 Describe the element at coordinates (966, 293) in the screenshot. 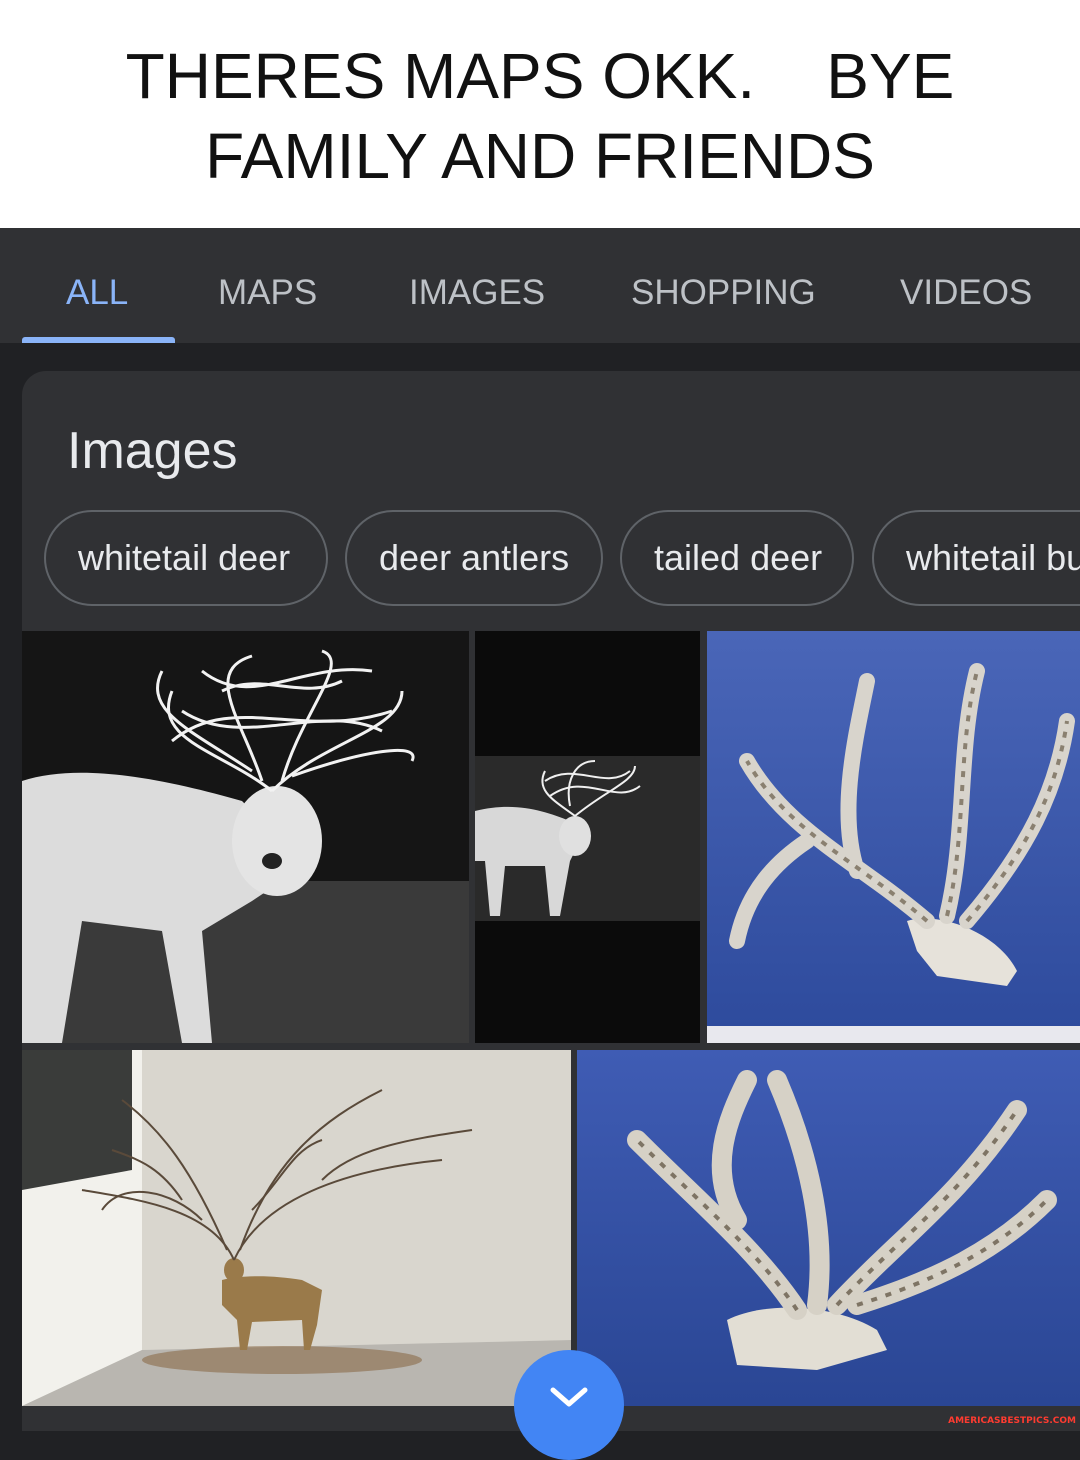

I see `tab-videos: VIDEOS` at that location.